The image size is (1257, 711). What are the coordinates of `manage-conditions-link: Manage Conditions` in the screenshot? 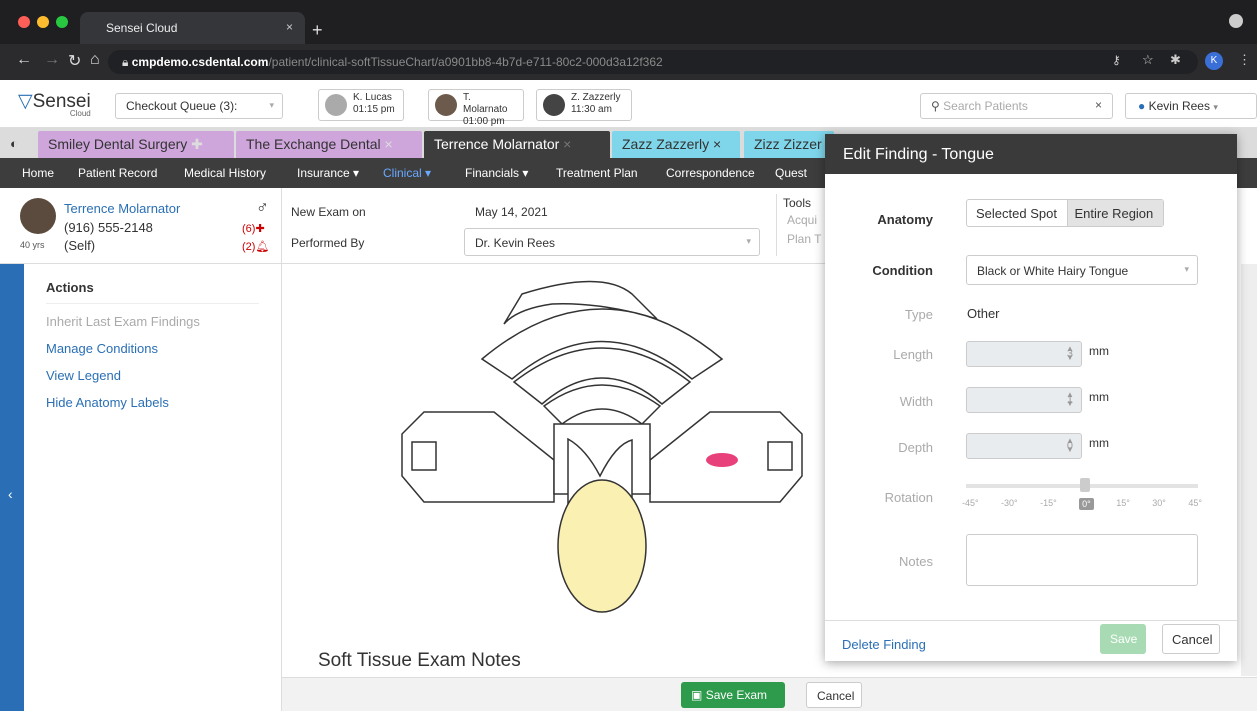 It's located at (152, 348).